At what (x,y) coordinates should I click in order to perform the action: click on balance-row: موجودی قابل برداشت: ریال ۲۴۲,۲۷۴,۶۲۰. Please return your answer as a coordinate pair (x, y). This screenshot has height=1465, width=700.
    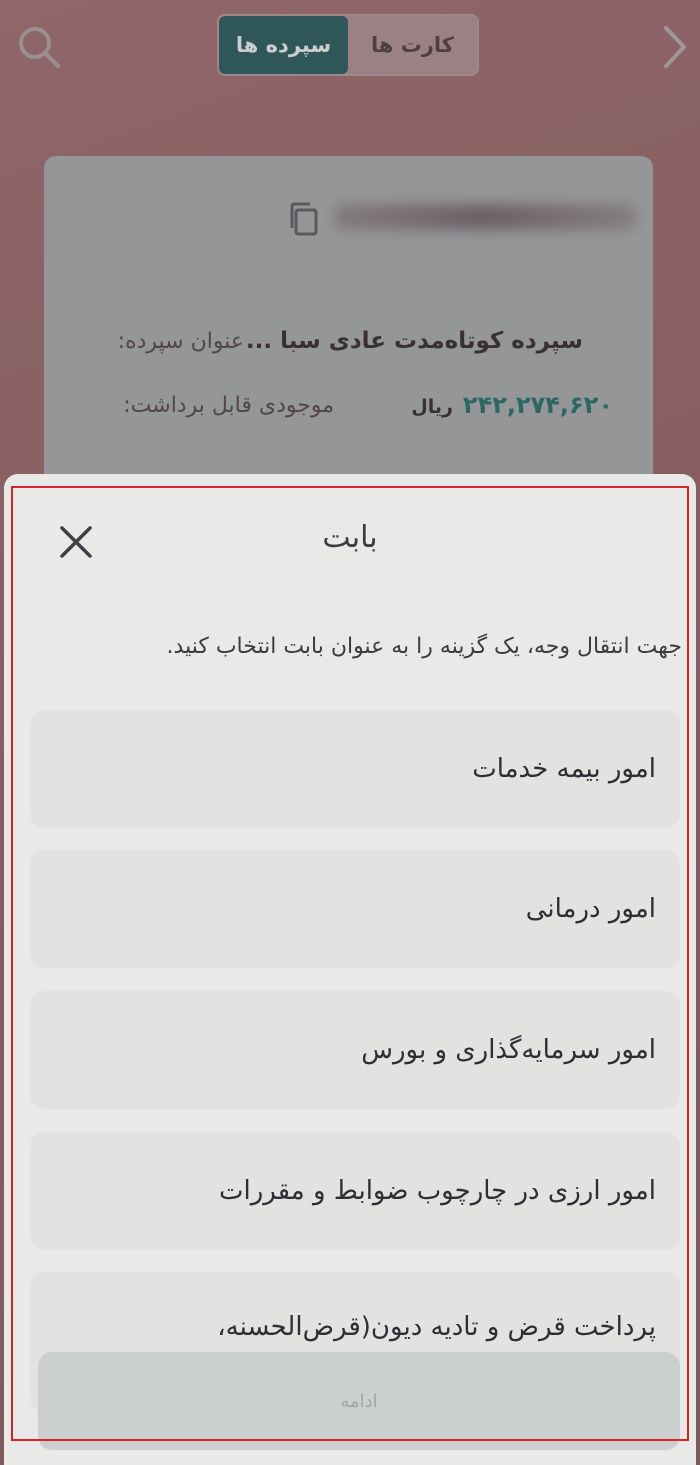
    Looking at the image, I should click on (348, 405).